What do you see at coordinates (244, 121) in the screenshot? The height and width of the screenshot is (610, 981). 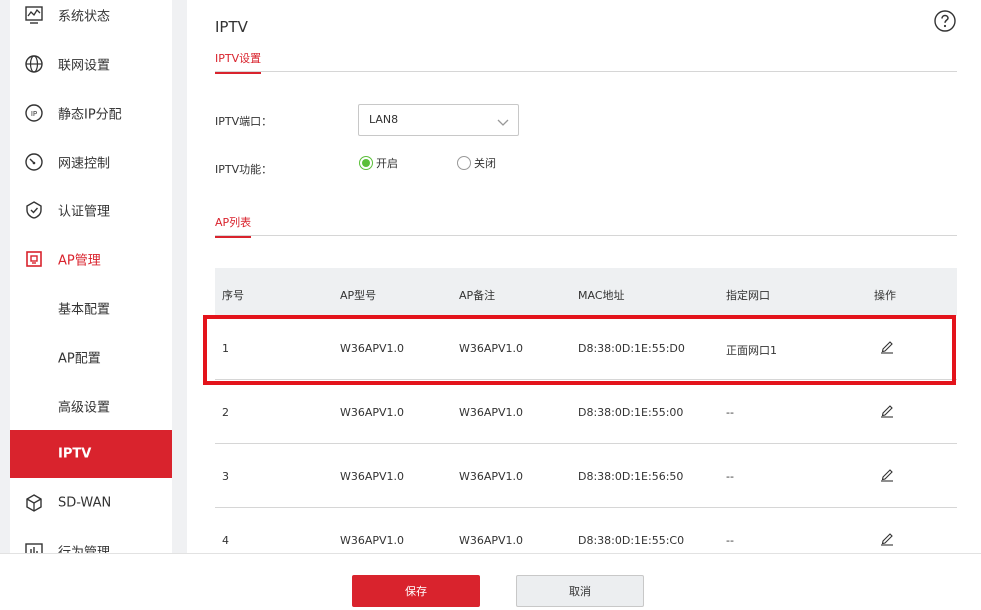 I see `iptv-port-label: IPTV端口：` at bounding box center [244, 121].